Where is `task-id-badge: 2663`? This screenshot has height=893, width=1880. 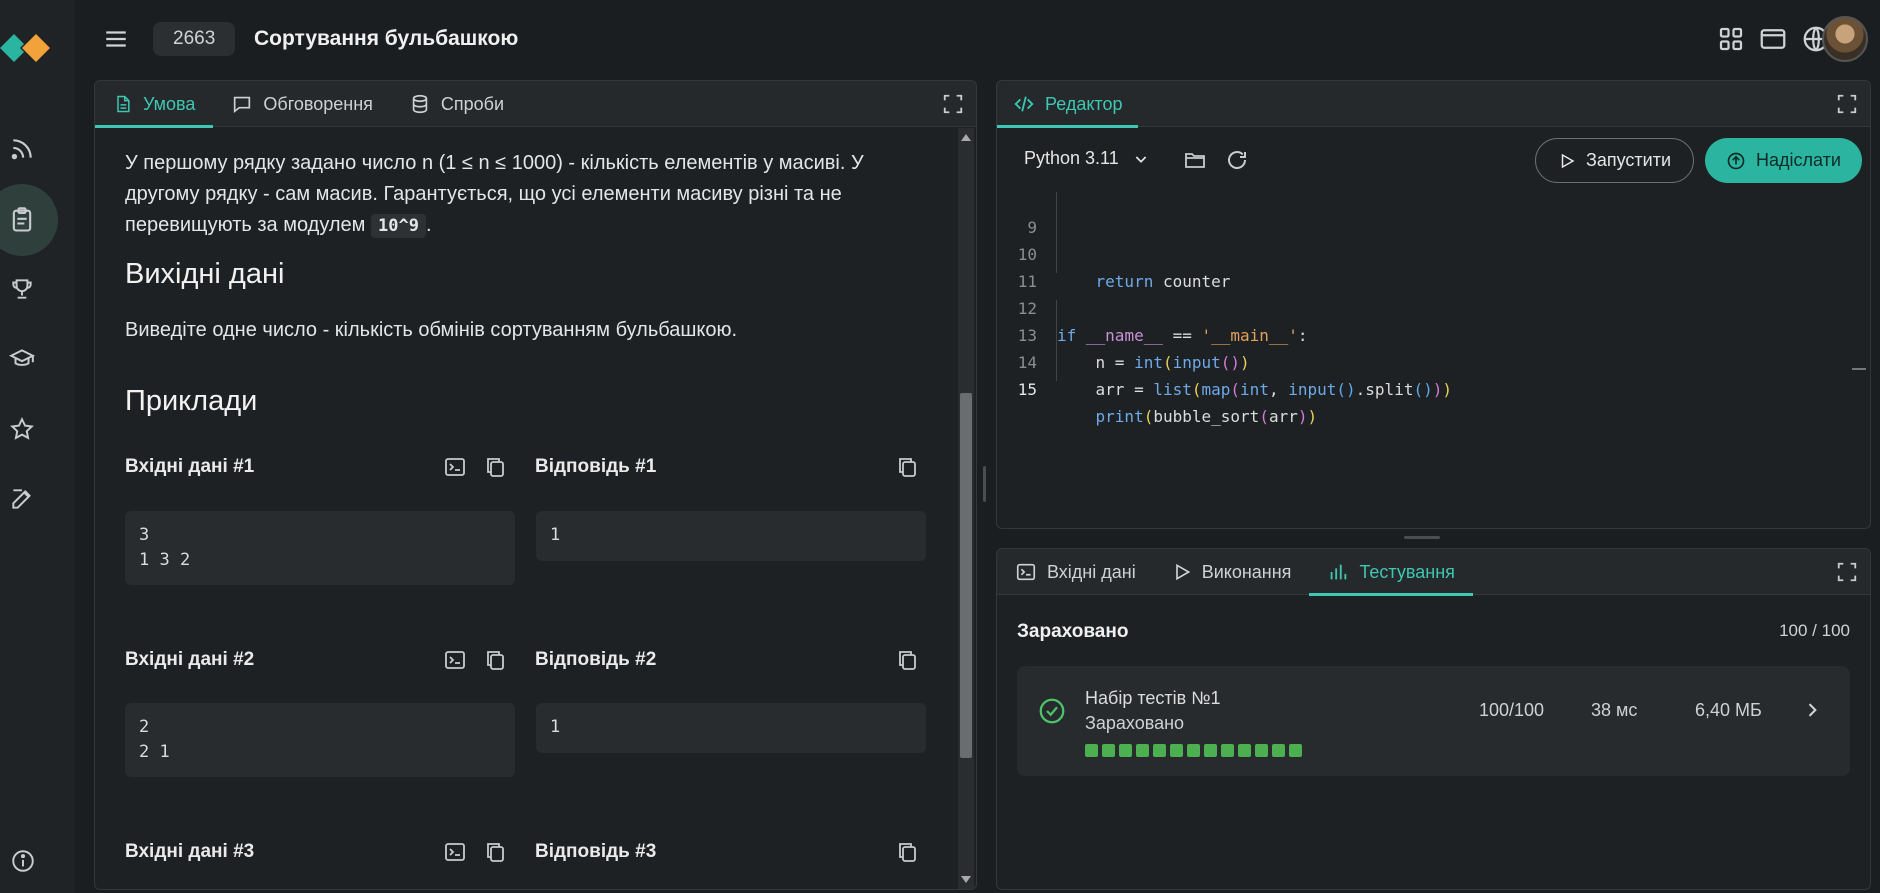
task-id-badge: 2663 is located at coordinates (194, 39).